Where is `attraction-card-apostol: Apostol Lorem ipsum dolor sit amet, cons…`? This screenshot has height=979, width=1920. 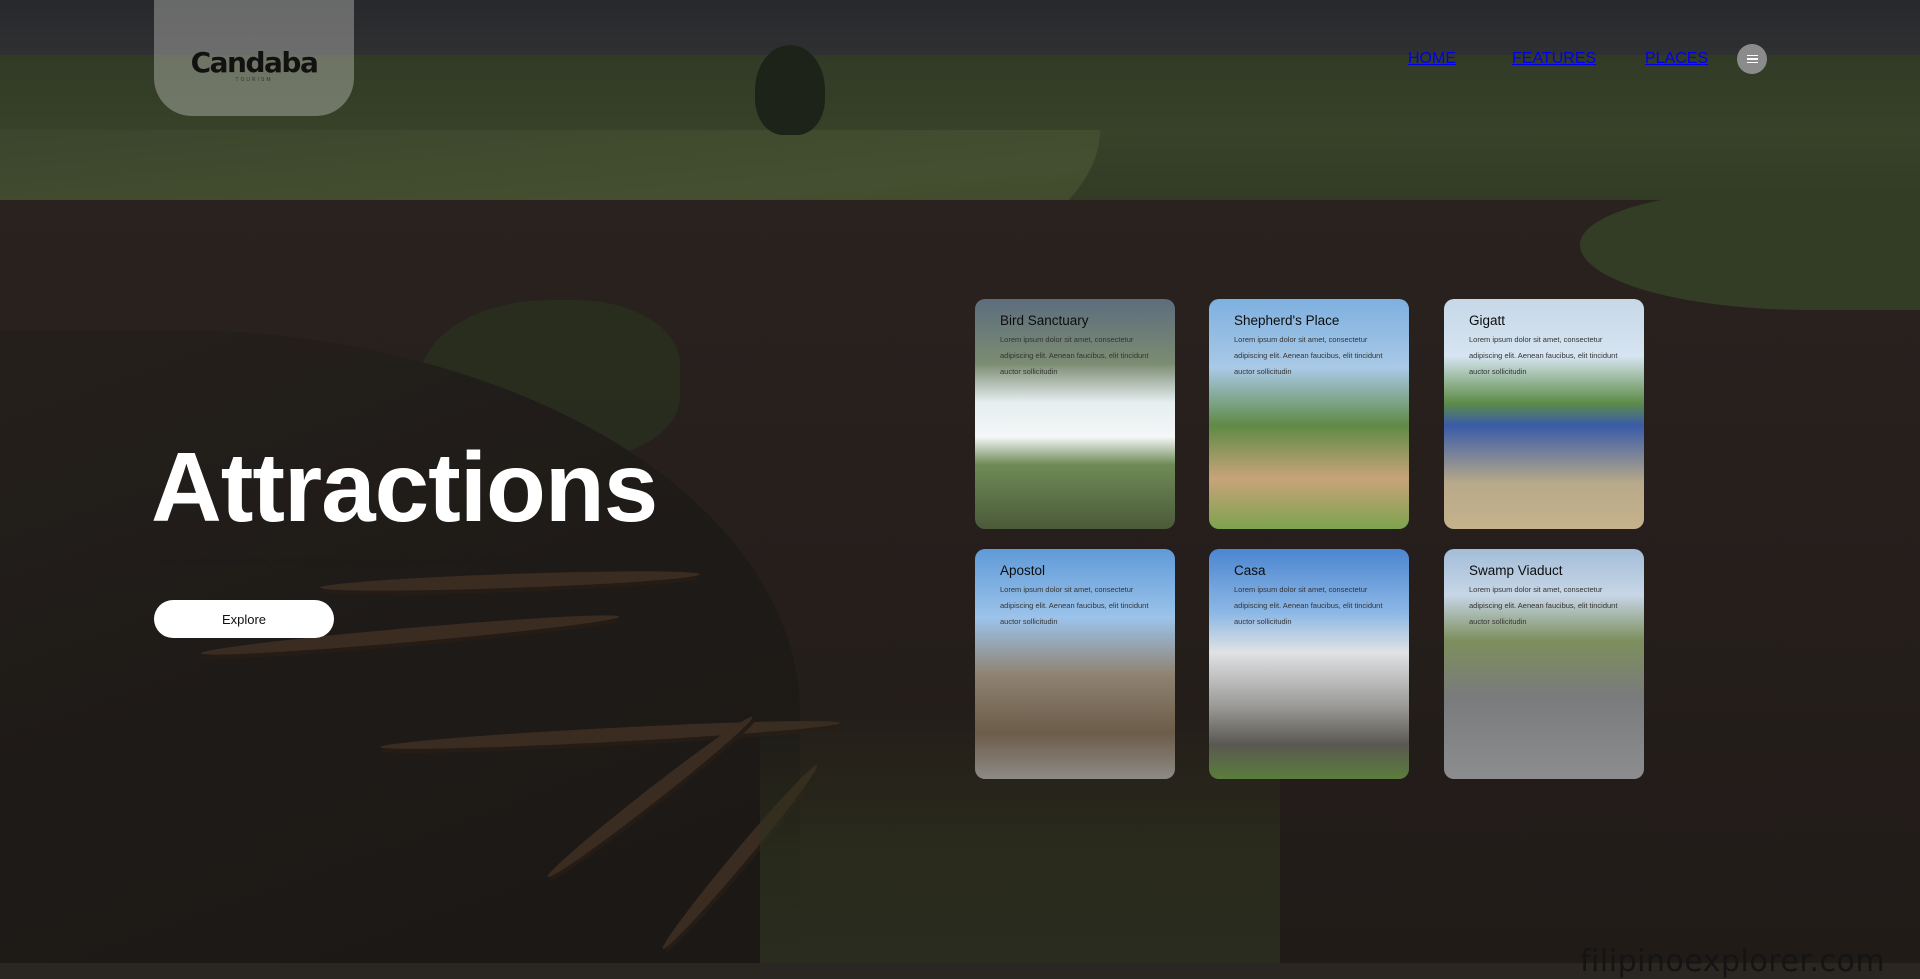
attraction-card-apostol: Apostol Lorem ipsum dolor sit amet, cons… is located at coordinates (1075, 664).